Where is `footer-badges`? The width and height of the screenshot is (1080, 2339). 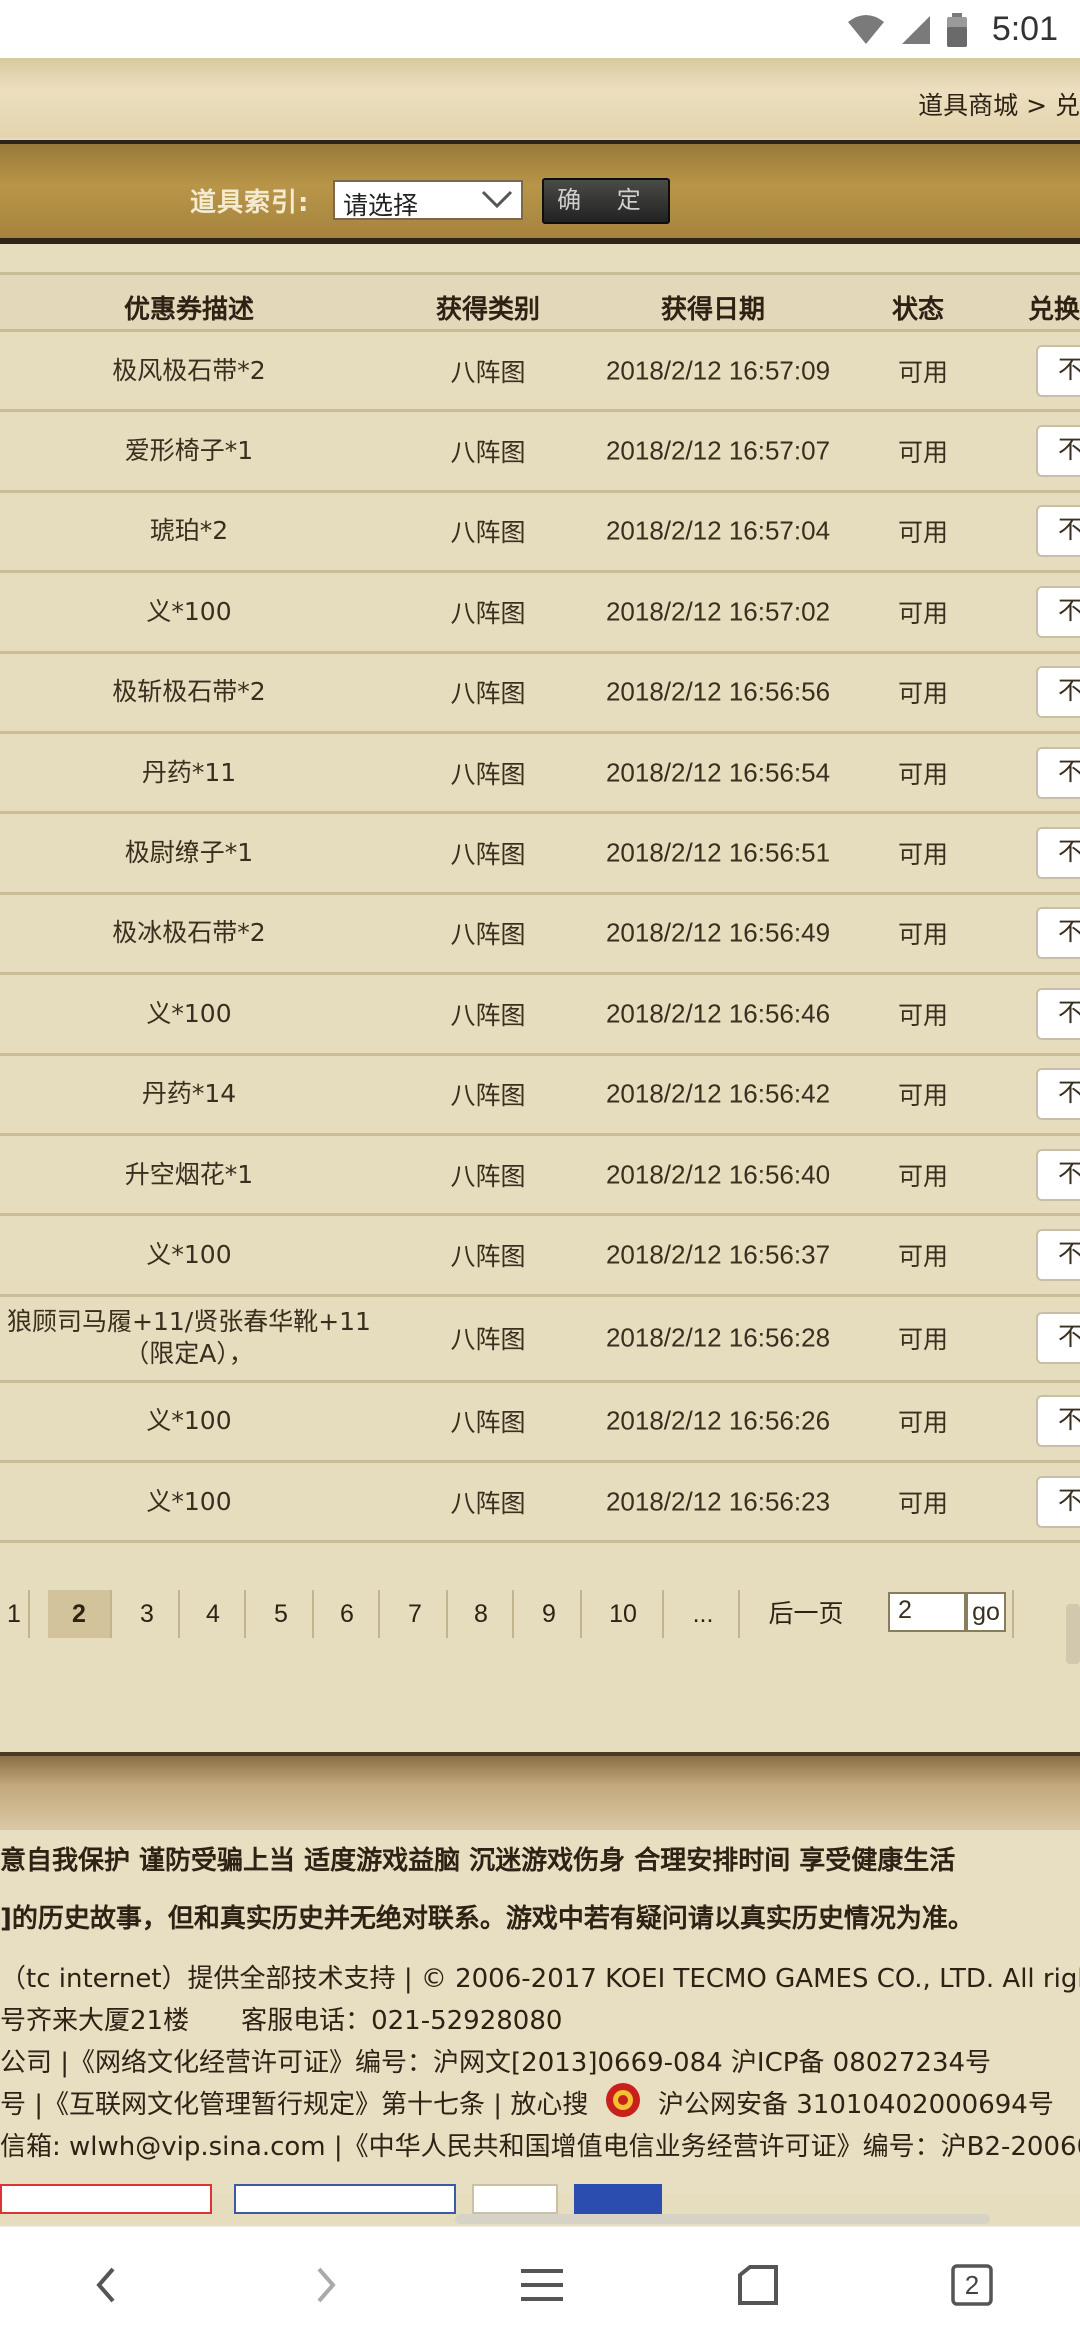 footer-badges is located at coordinates (540, 2199).